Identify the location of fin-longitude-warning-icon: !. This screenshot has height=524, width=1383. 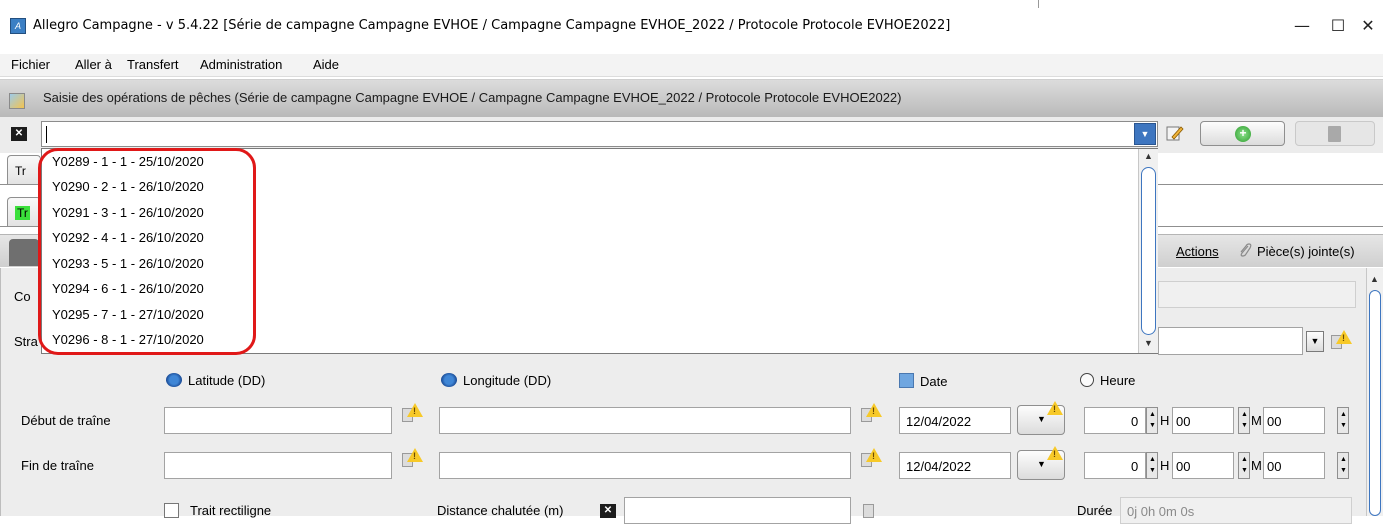
(871, 458).